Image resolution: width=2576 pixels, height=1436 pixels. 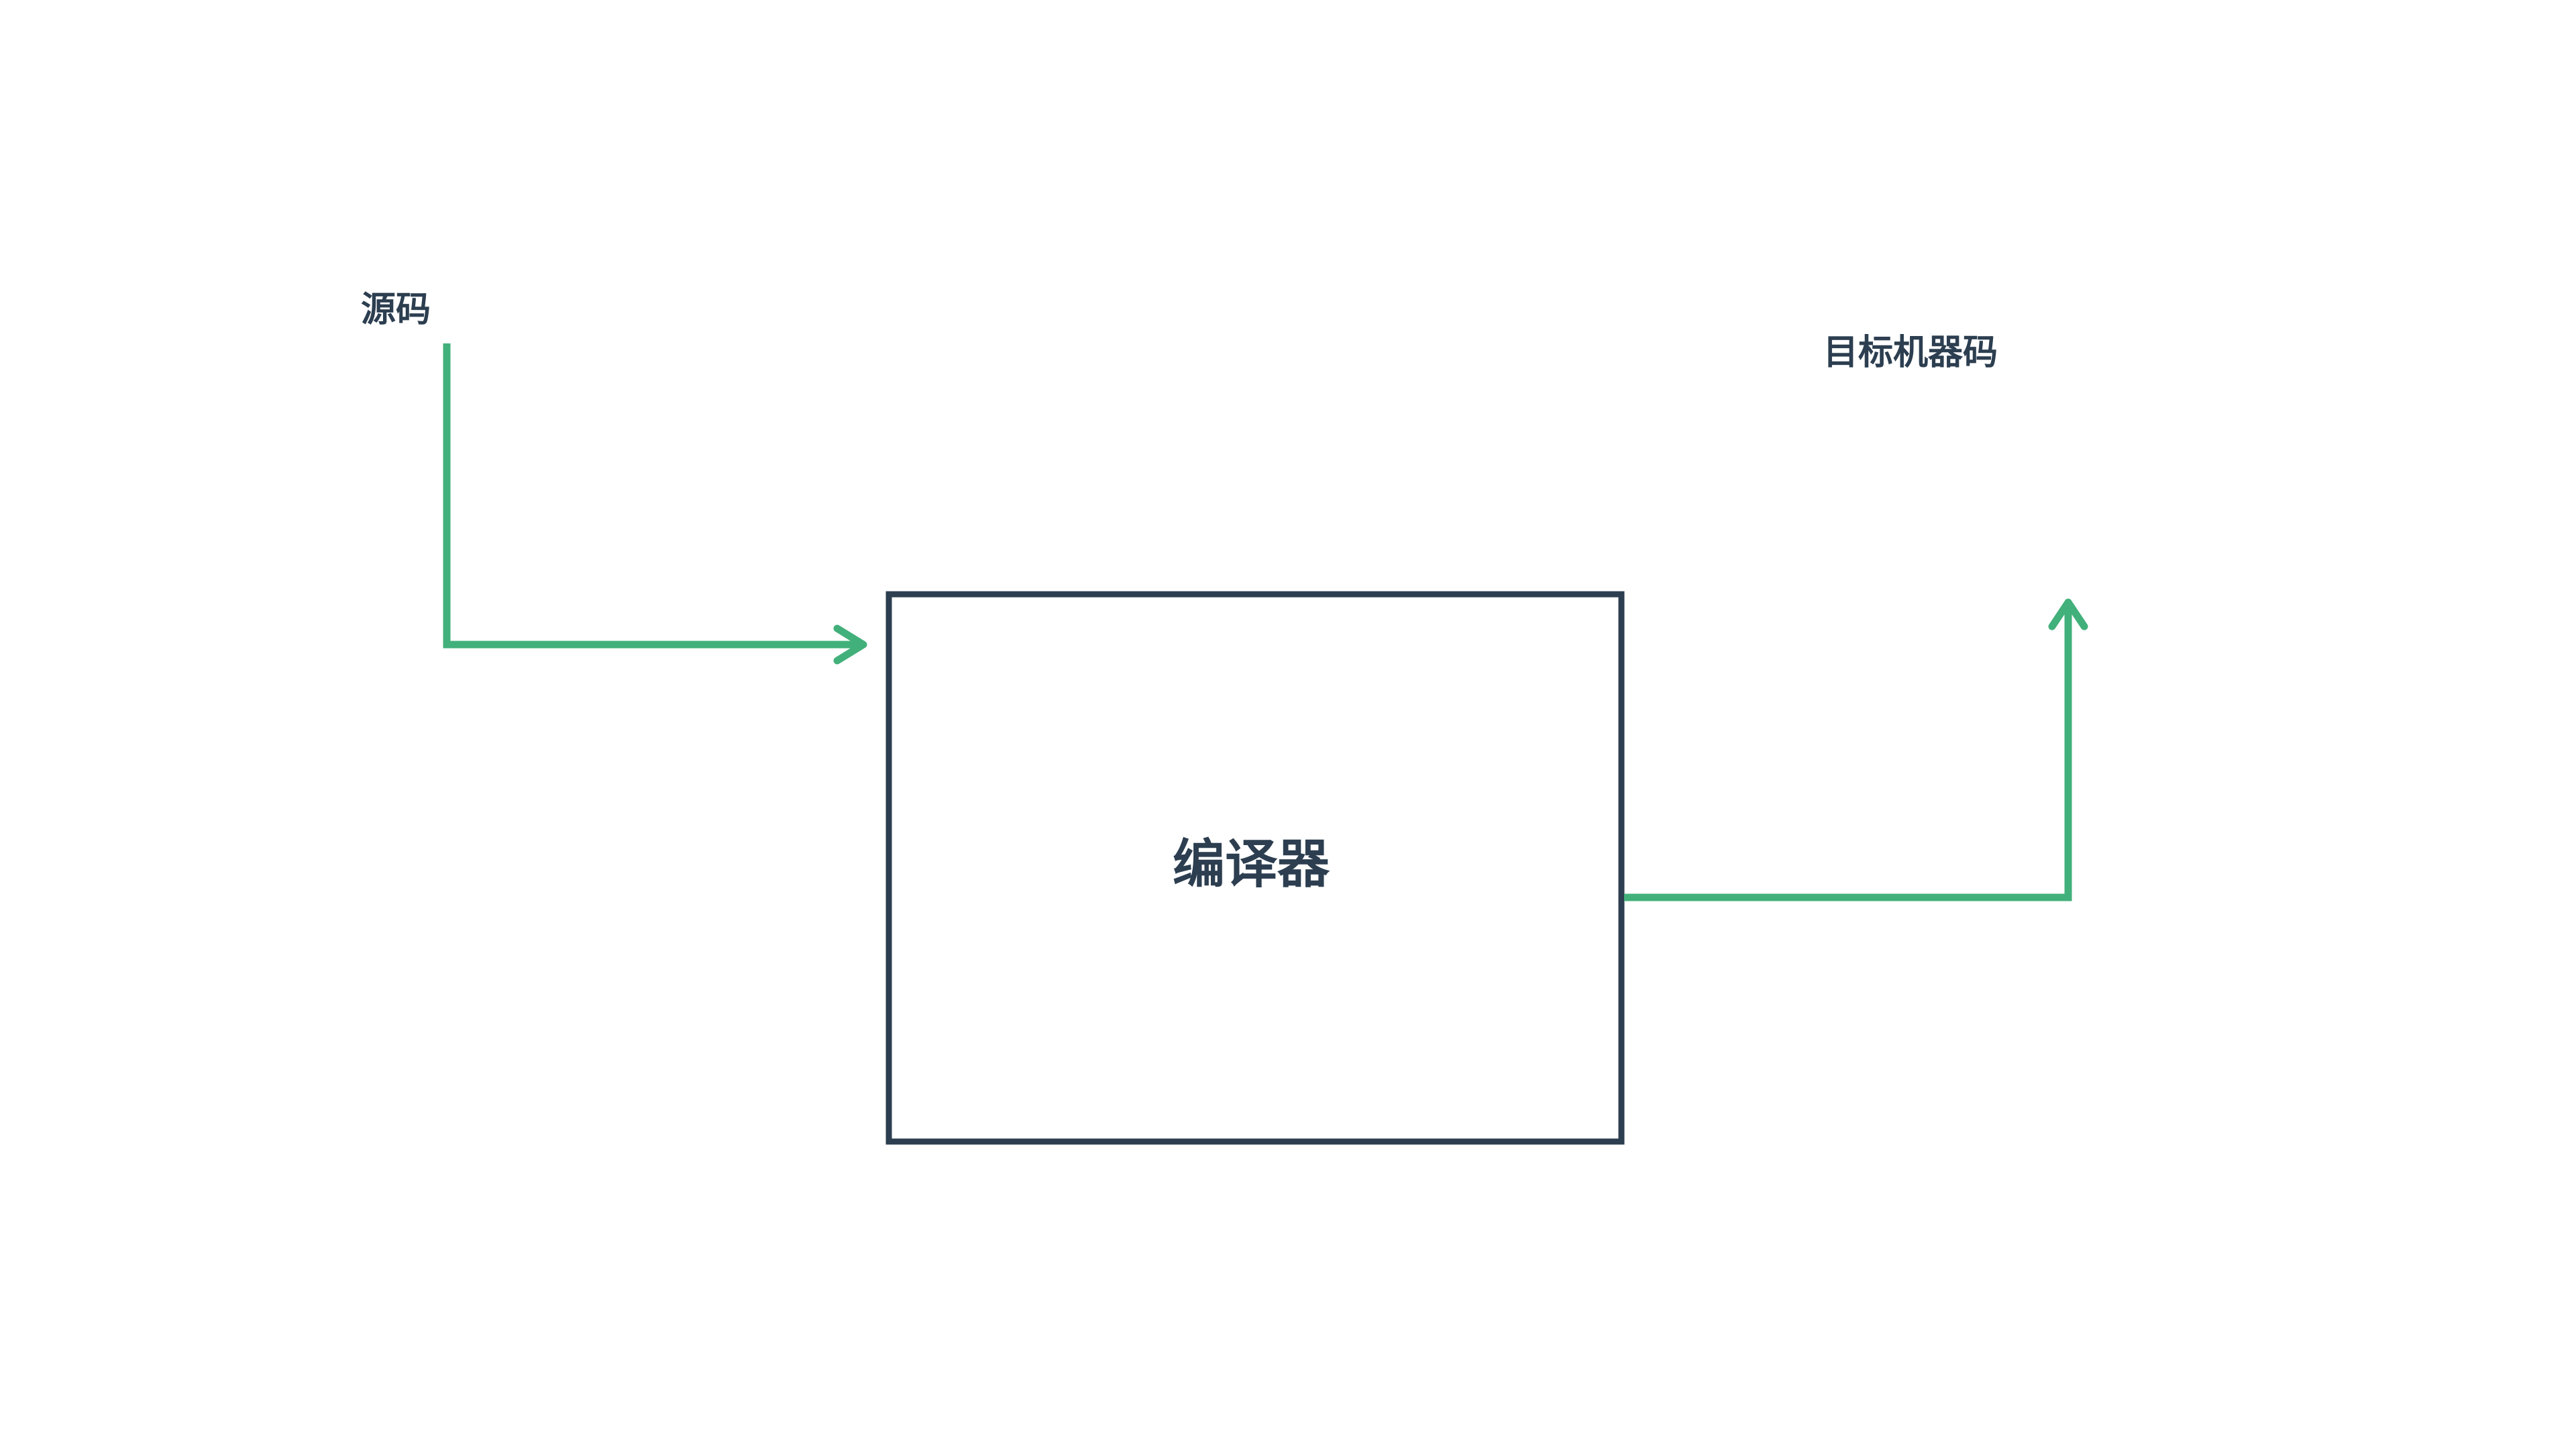 I want to click on target-machine-code-label: 目标机器码, so click(x=1910, y=353).